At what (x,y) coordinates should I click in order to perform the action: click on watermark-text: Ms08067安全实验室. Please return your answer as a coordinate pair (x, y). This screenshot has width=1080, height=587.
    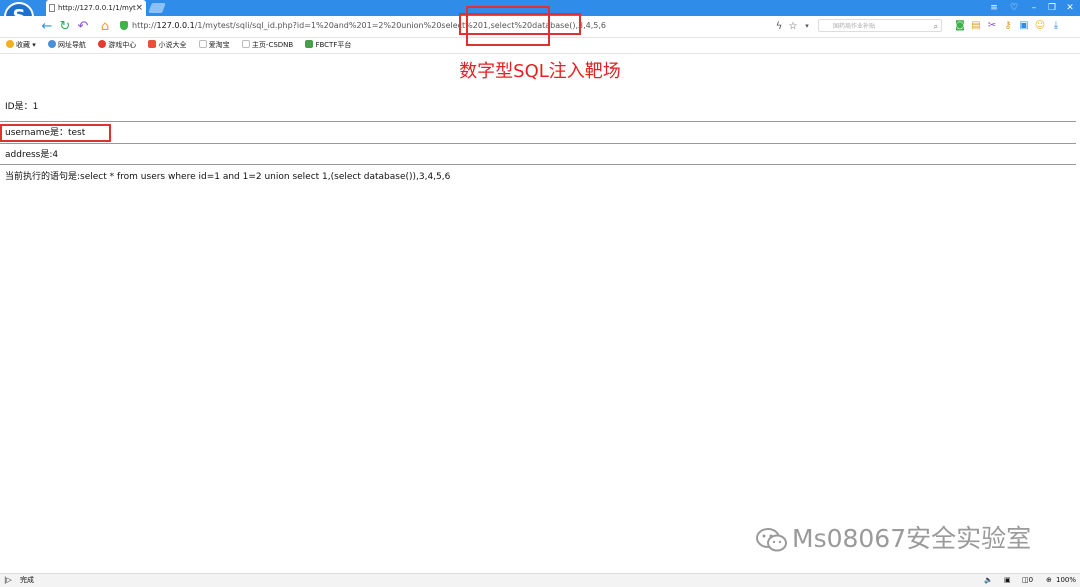
    Looking at the image, I should click on (912, 538).